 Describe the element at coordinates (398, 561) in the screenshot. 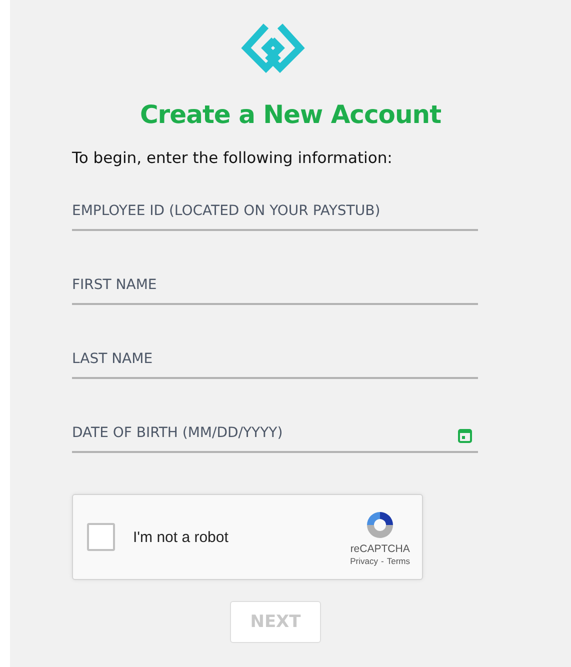

I see `captcha-link: Terms` at that location.